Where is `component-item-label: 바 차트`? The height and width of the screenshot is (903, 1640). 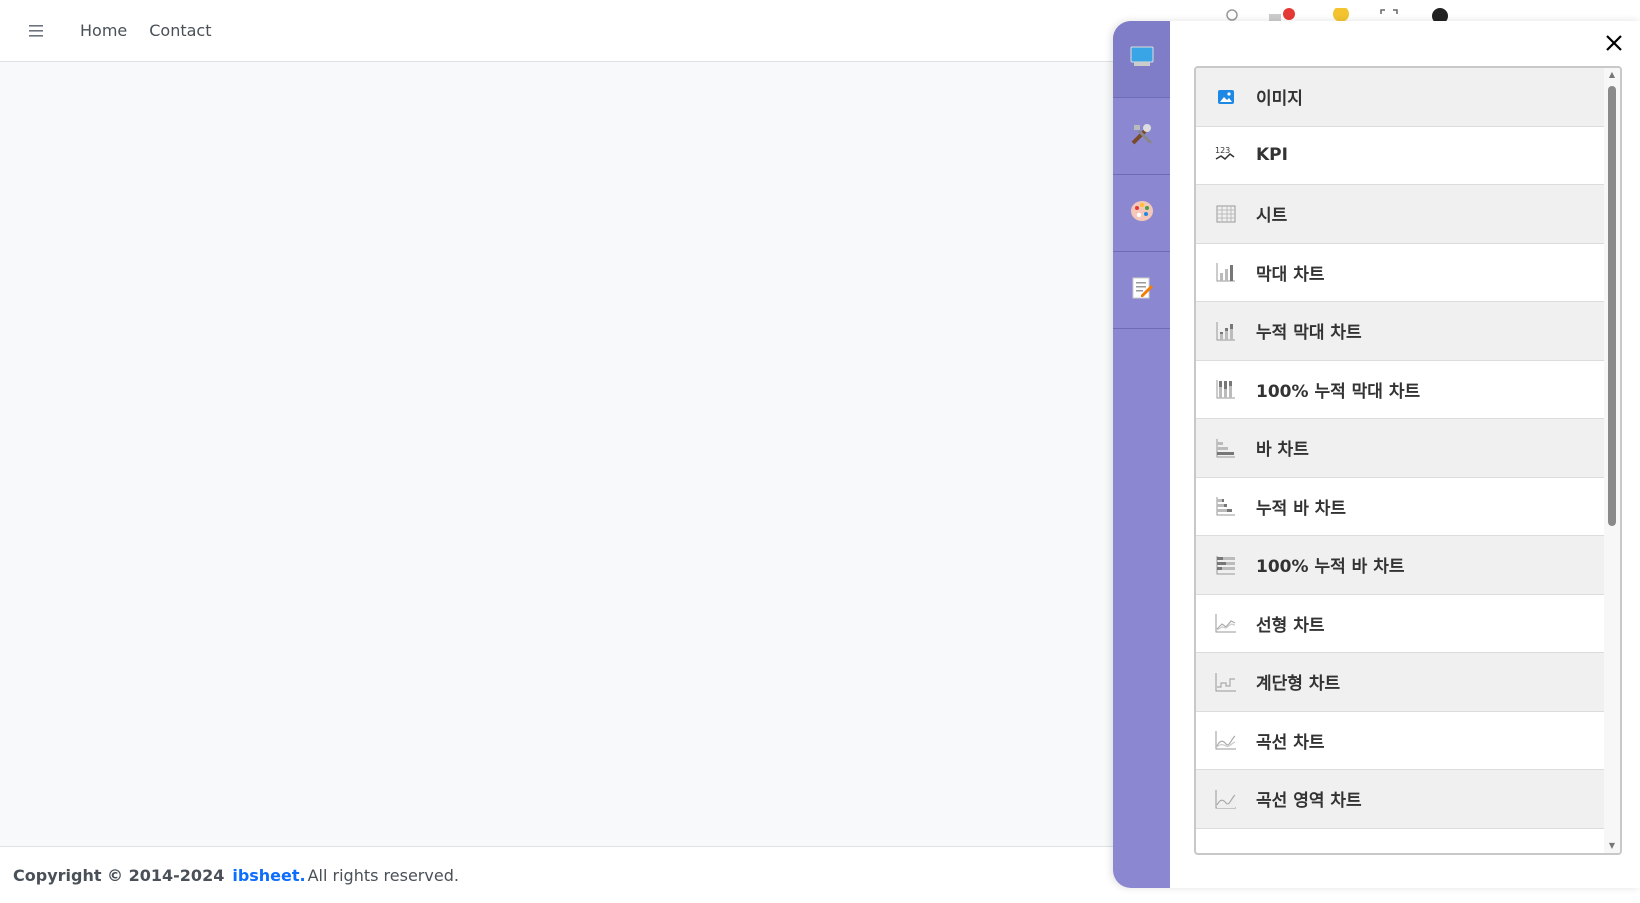
component-item-label: 바 차트 is located at coordinates (1282, 450).